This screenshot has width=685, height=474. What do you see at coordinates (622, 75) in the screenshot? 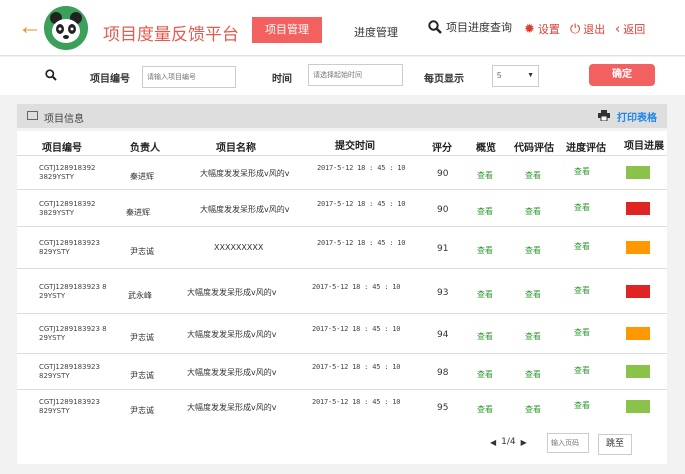
I see `confirm-button: 确定` at bounding box center [622, 75].